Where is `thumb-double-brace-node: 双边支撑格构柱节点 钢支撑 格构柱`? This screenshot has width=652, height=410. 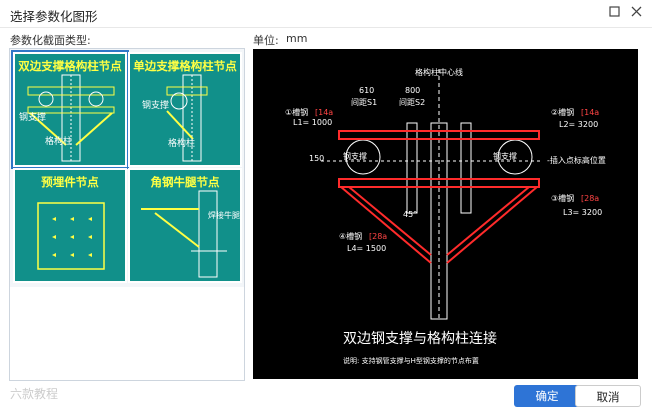 thumb-double-brace-node: 双边支撑格构柱节点 钢支撑 格构柱 is located at coordinates (70, 109).